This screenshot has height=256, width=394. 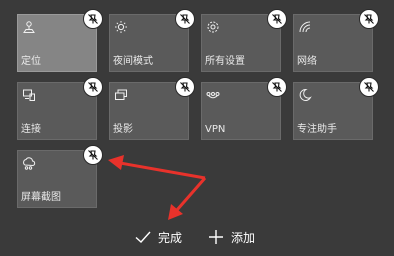 I want to click on network-icon, so click(x=305, y=27).